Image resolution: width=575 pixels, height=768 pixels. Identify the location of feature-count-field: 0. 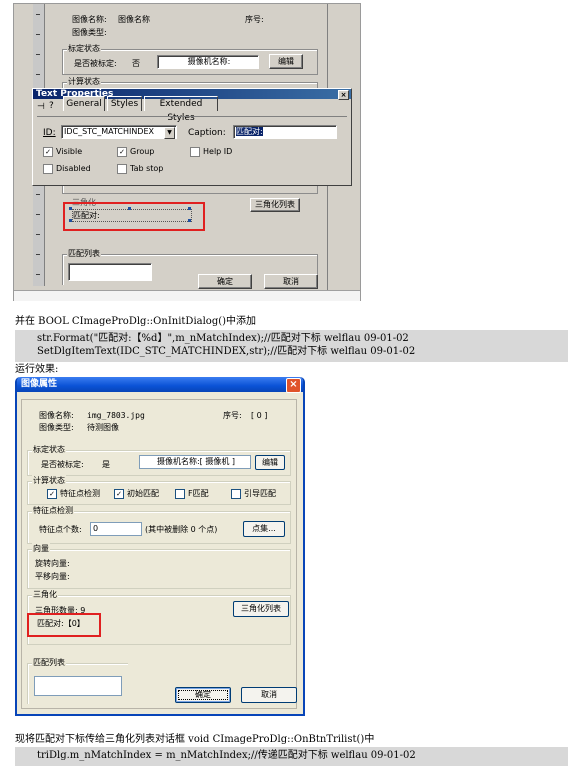
(116, 529).